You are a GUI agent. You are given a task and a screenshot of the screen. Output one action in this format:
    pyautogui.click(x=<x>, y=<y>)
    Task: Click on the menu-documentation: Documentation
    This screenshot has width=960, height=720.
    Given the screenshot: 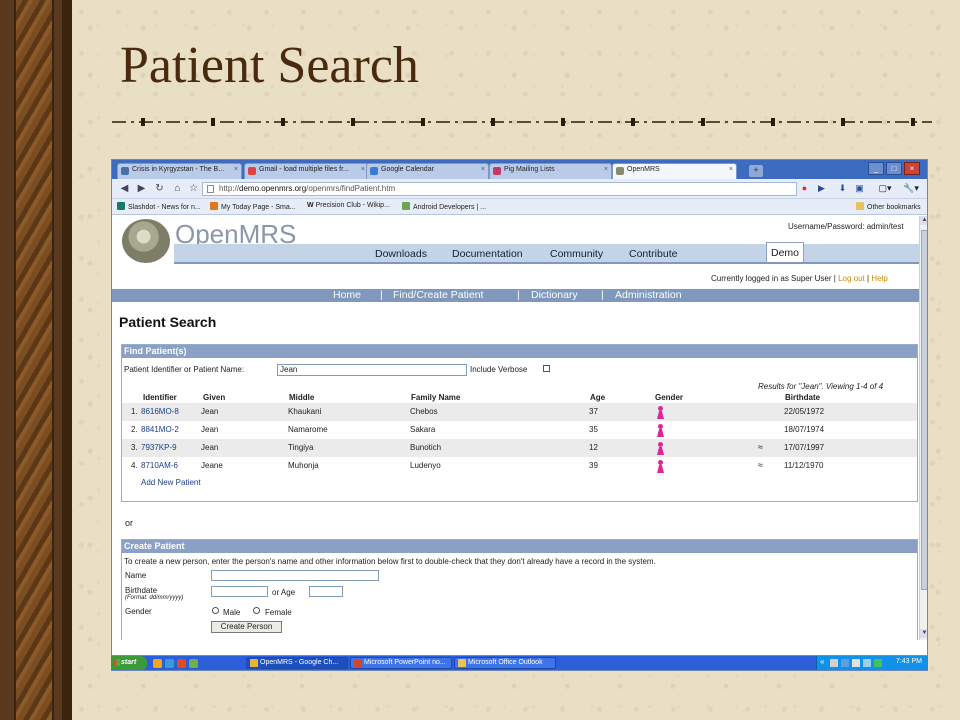 What is the action you would take?
    pyautogui.click(x=487, y=254)
    